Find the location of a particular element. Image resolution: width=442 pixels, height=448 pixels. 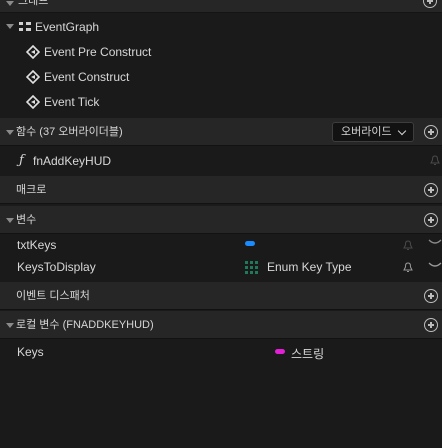

dispatchers-section-title: 이벤트 디스패처 is located at coordinates (53, 296).